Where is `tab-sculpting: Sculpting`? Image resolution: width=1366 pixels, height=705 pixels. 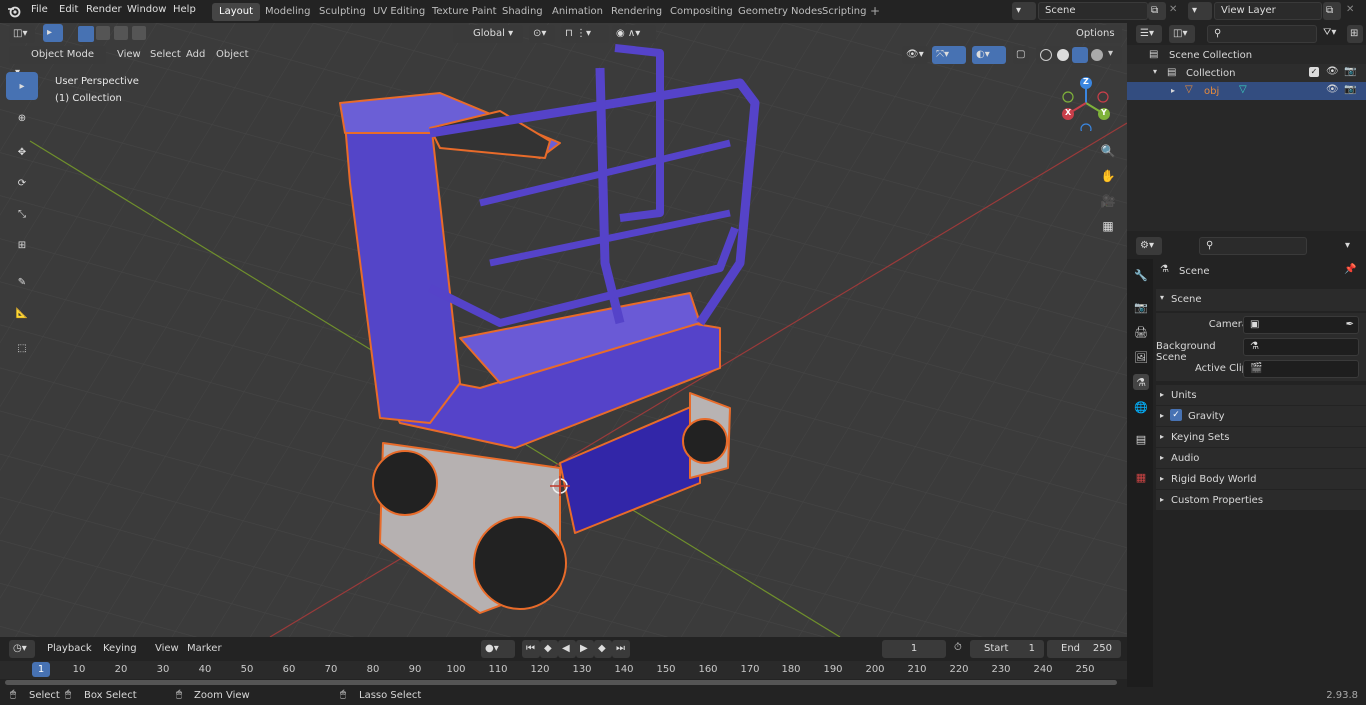
tab-sculpting: Sculpting is located at coordinates (342, 12).